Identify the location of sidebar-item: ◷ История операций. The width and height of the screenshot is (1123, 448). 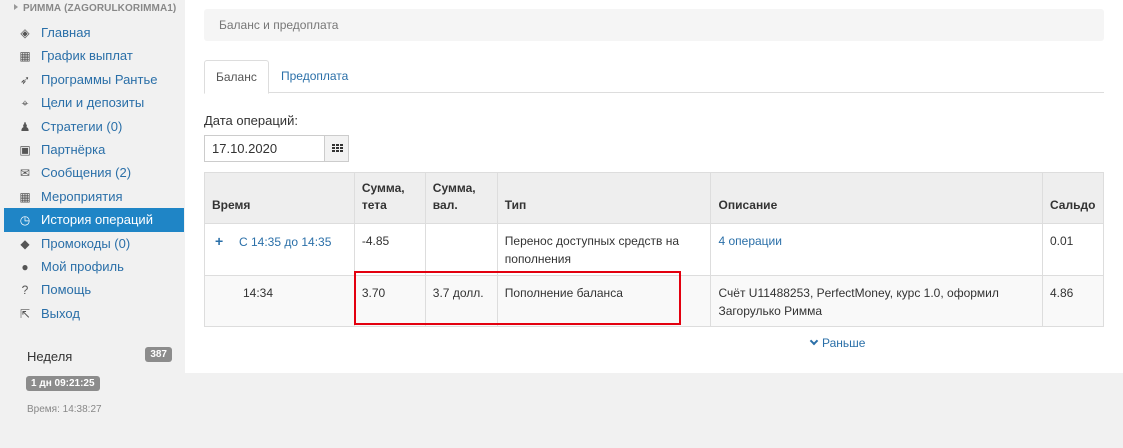
(94, 220).